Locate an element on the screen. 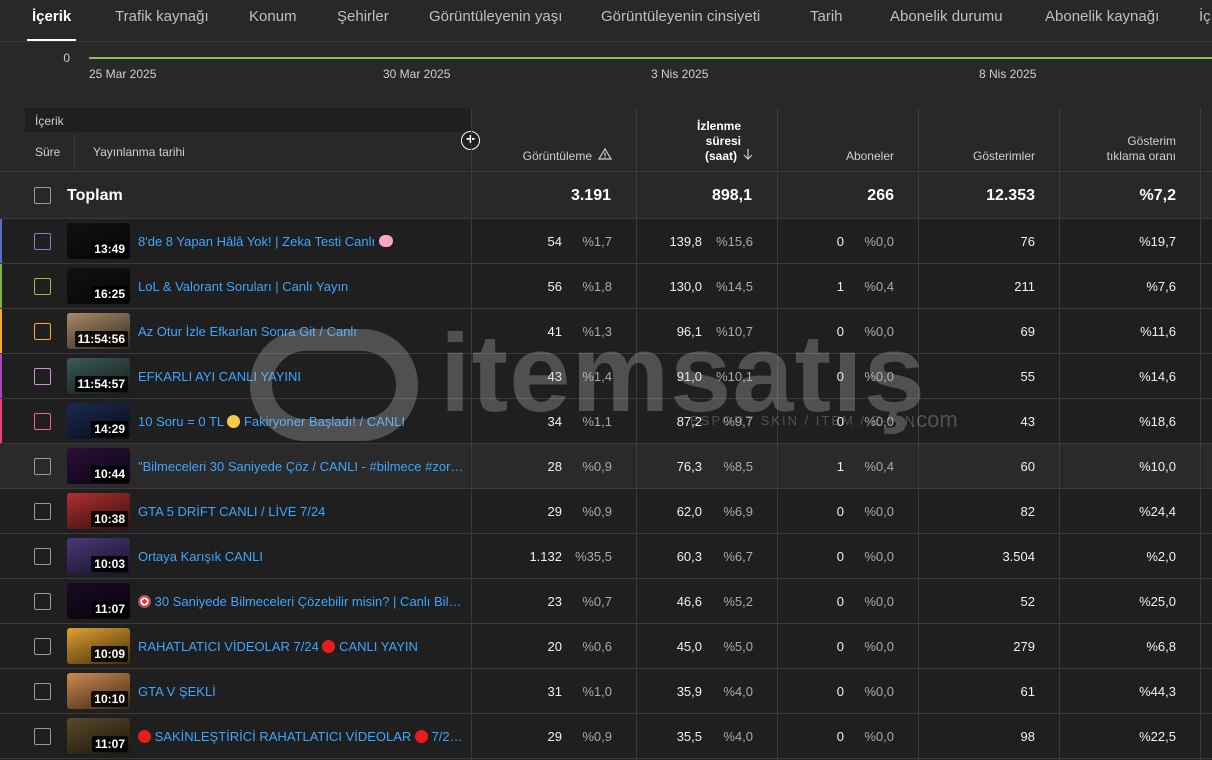  video-duration-badge: 14:29 is located at coordinates (109, 429).